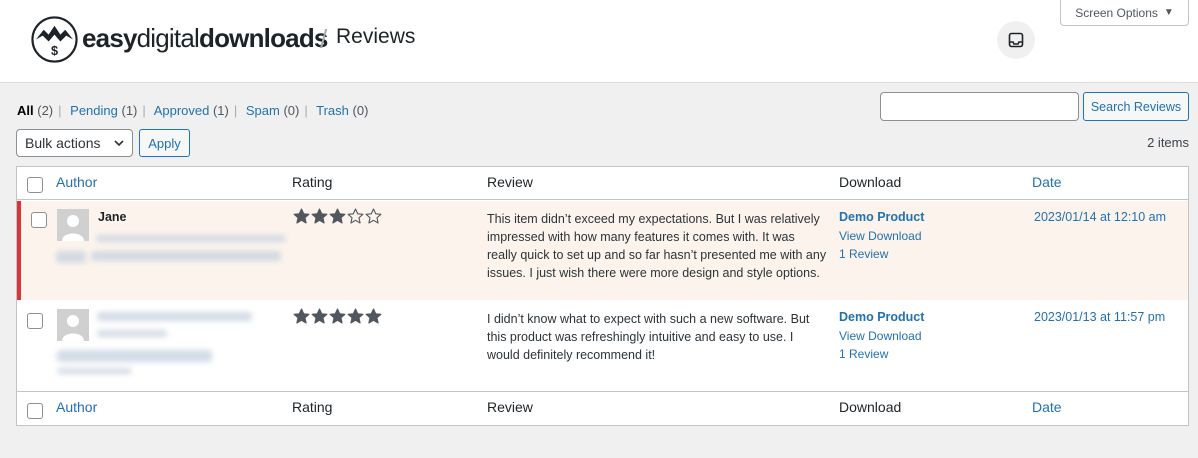  What do you see at coordinates (129, 110) in the screenshot?
I see `filter-pending-count: (1)` at bounding box center [129, 110].